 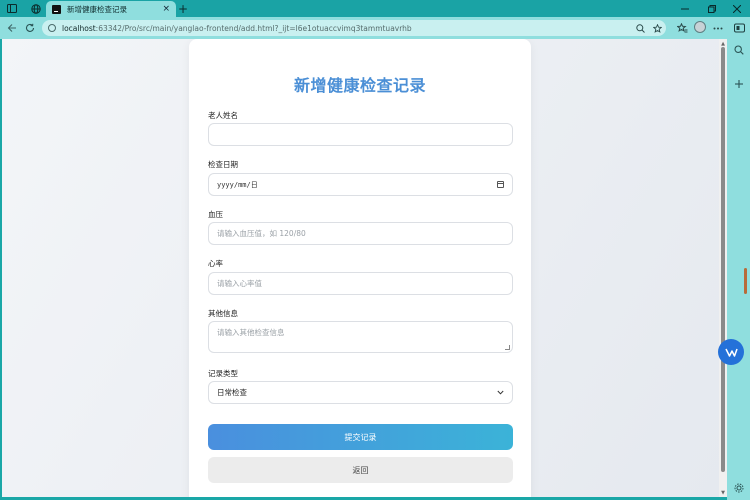 I want to click on scroll-down-icon: ▼, so click(x=723, y=493).